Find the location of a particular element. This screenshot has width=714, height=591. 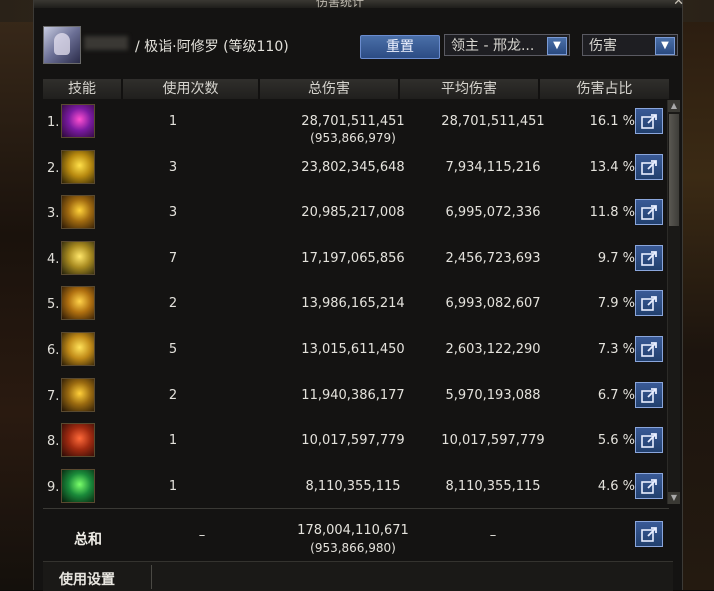

window-title: 伤害统计 is located at coordinates (340, 4).